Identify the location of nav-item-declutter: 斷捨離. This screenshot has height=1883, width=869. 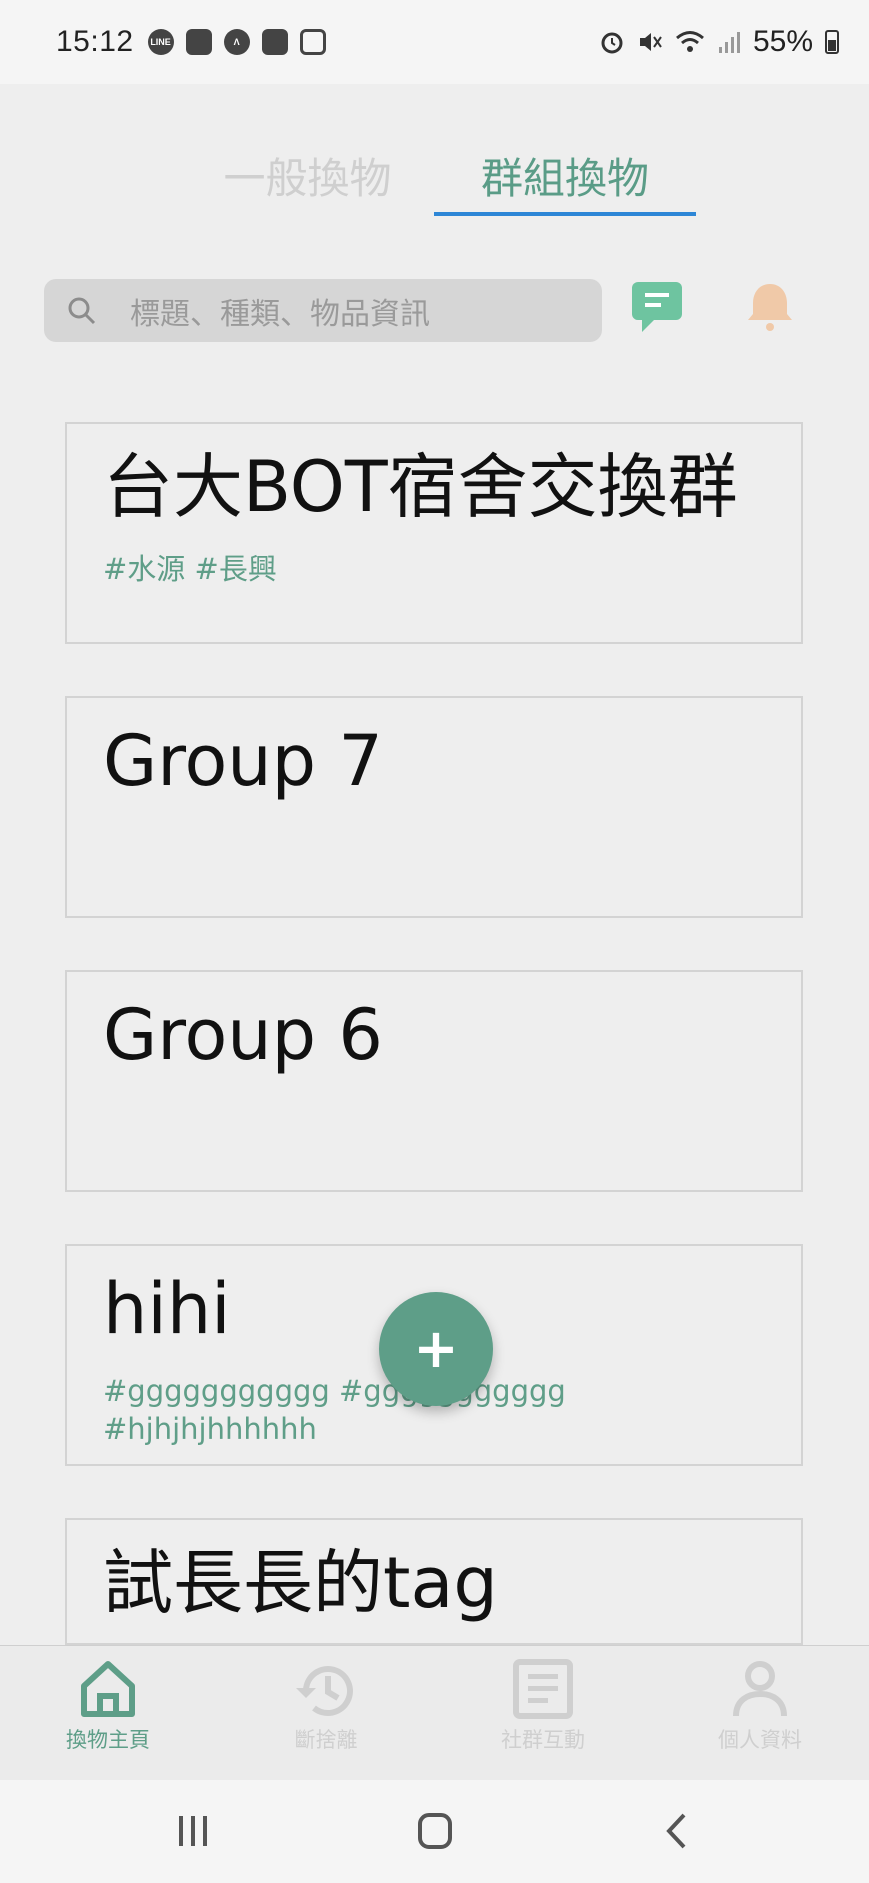
(326, 1713).